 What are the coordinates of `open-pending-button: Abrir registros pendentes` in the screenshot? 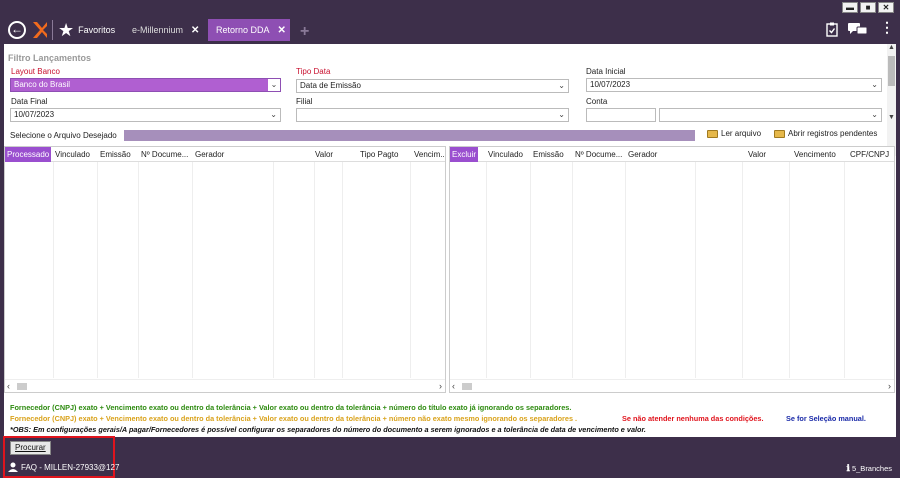 It's located at (825, 133).